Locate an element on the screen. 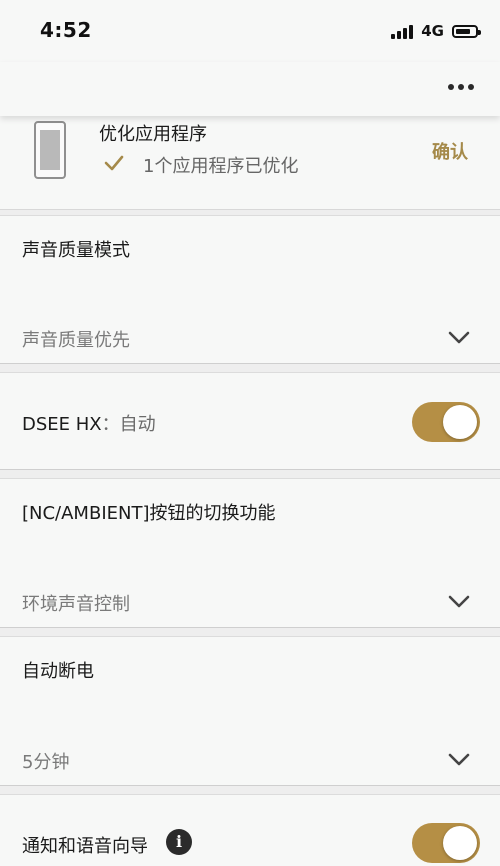  notification-card: 通知和语音向导 i is located at coordinates (250, 830).